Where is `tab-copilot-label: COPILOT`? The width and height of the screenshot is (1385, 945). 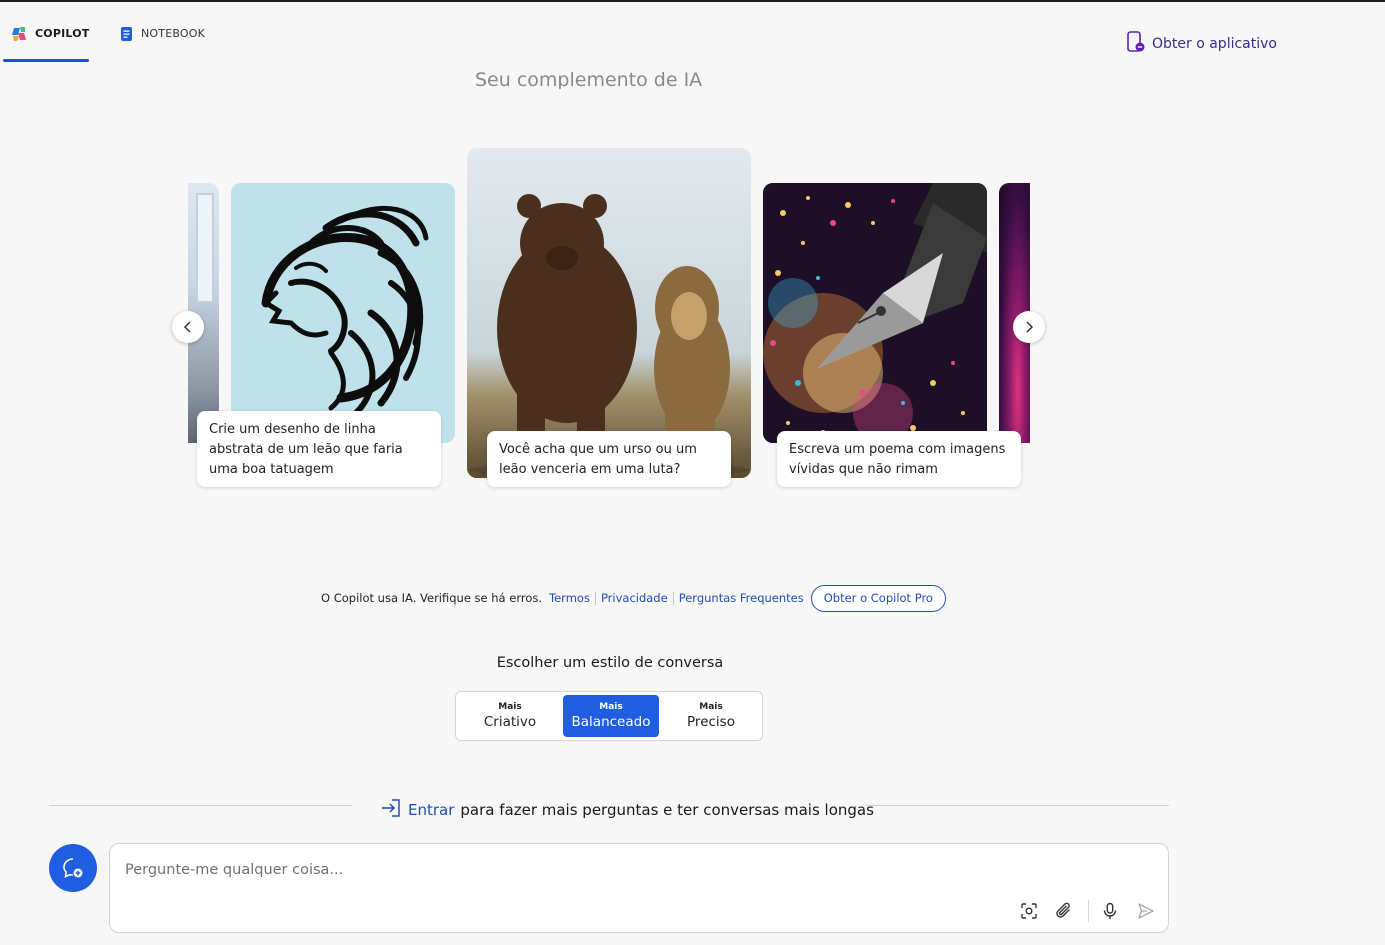
tab-copilot-label: COPILOT is located at coordinates (62, 33).